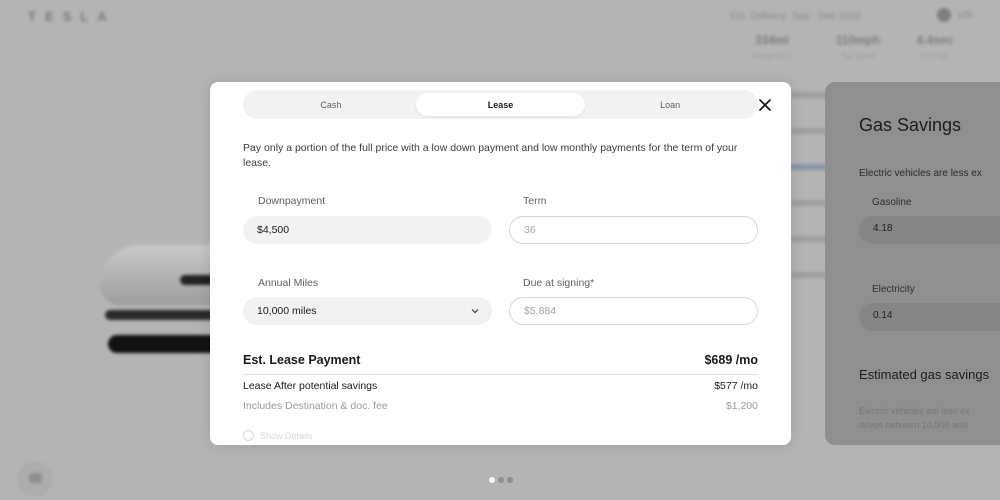 This screenshot has width=1000, height=500. I want to click on destination-fee-row: Includes Destination & doc. fee $1,200, so click(500, 406).